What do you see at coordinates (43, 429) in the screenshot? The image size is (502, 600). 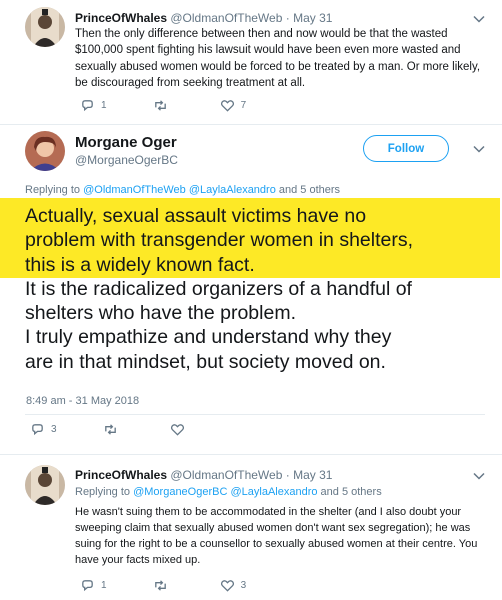 I see `reply-button: 3` at bounding box center [43, 429].